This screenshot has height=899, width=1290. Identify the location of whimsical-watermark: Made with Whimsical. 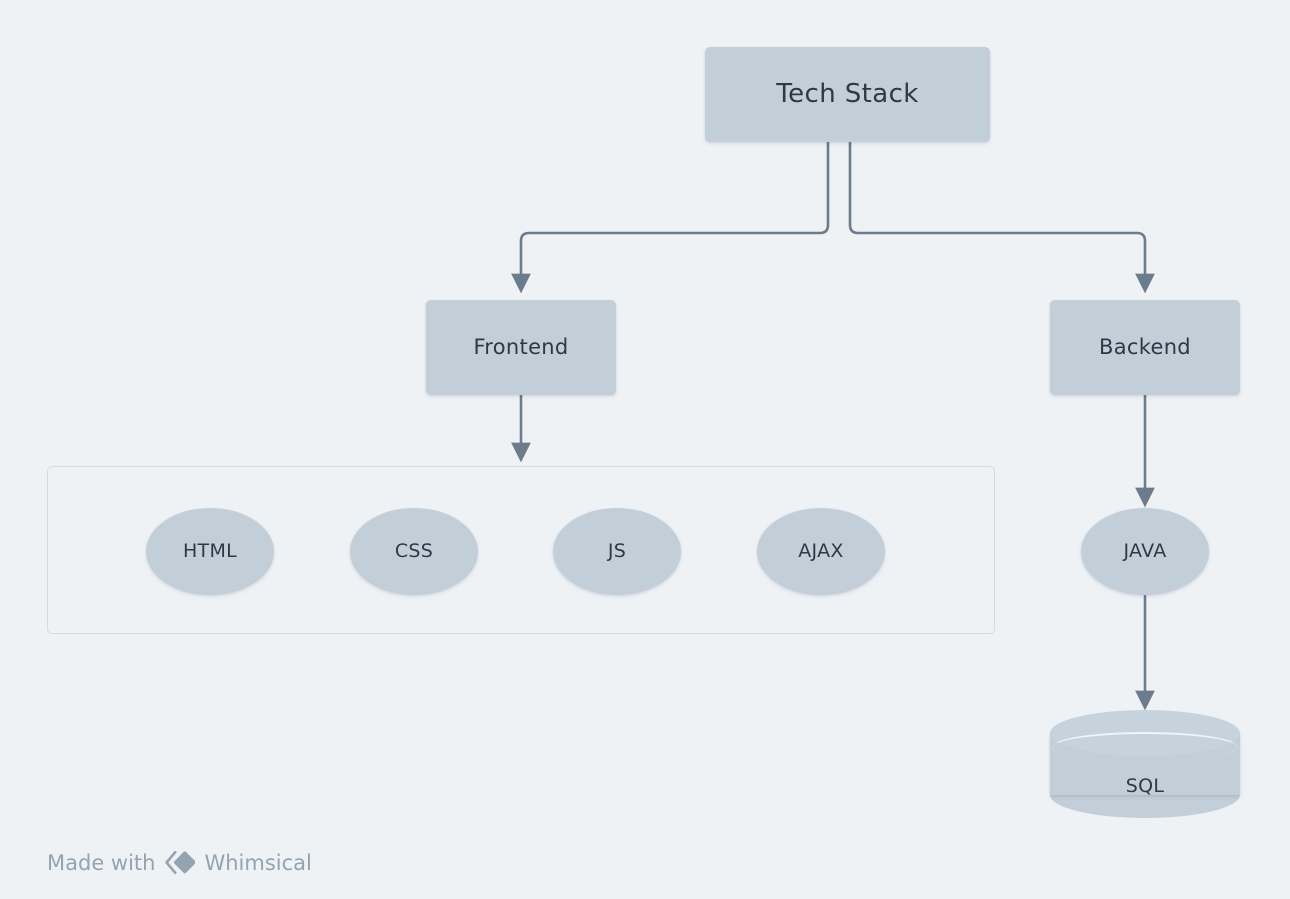
(179, 862).